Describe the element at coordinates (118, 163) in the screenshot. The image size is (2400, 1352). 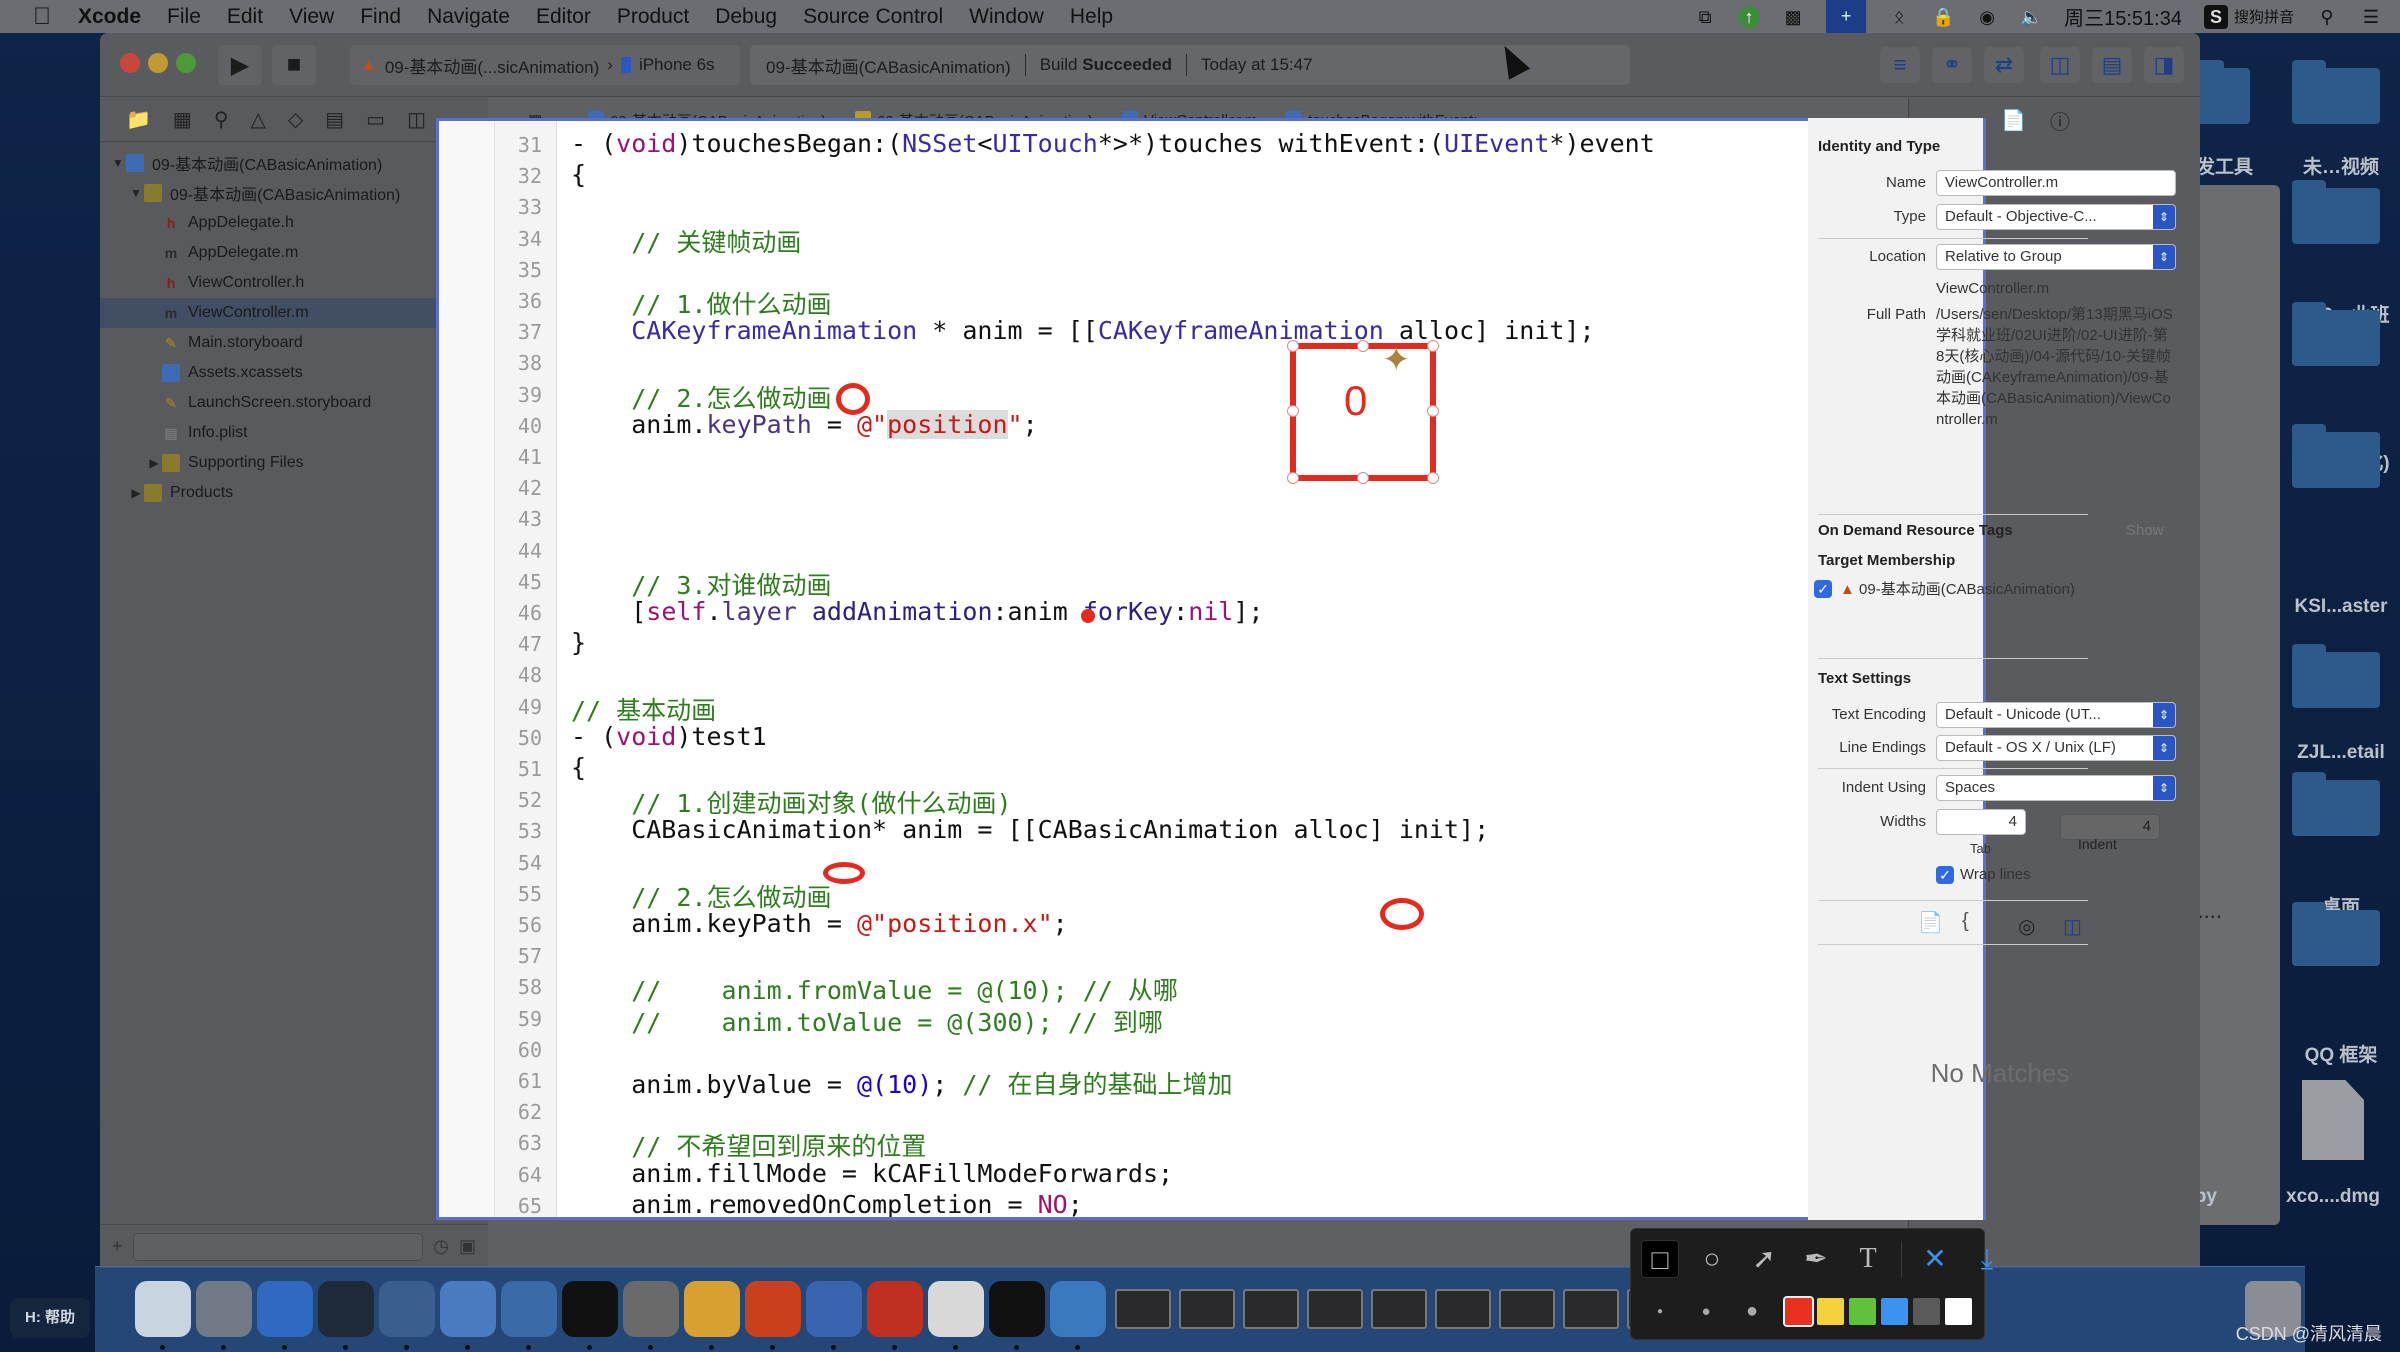
I see `disclosure-open-icon: ▼` at that location.